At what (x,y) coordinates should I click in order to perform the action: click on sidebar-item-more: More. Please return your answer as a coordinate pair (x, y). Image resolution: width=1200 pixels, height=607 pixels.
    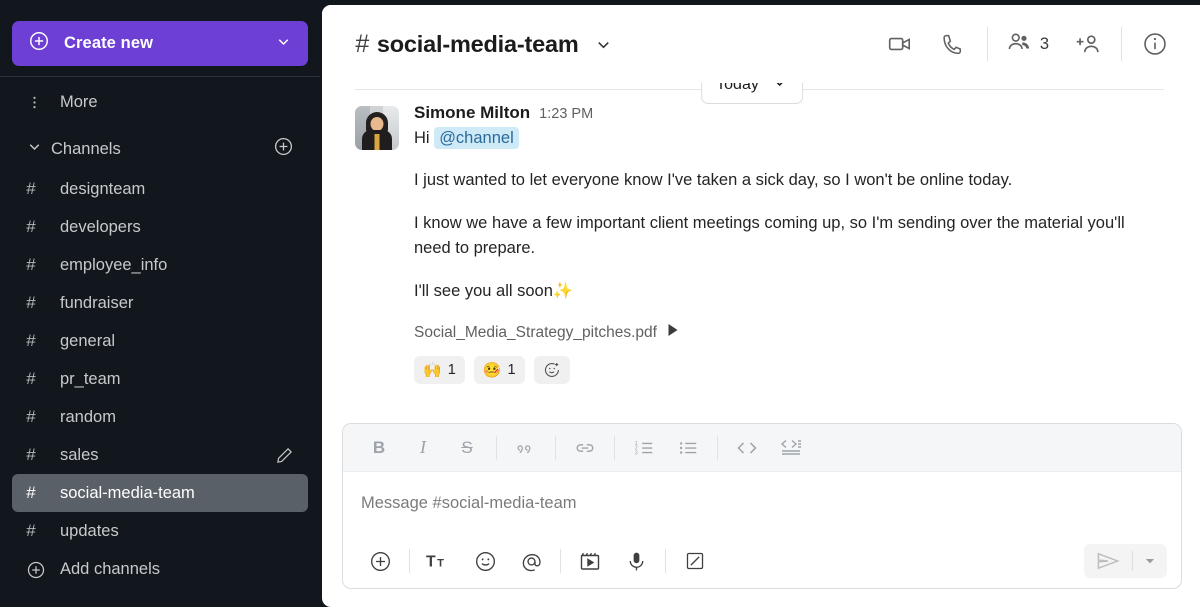
    Looking at the image, I should click on (160, 102).